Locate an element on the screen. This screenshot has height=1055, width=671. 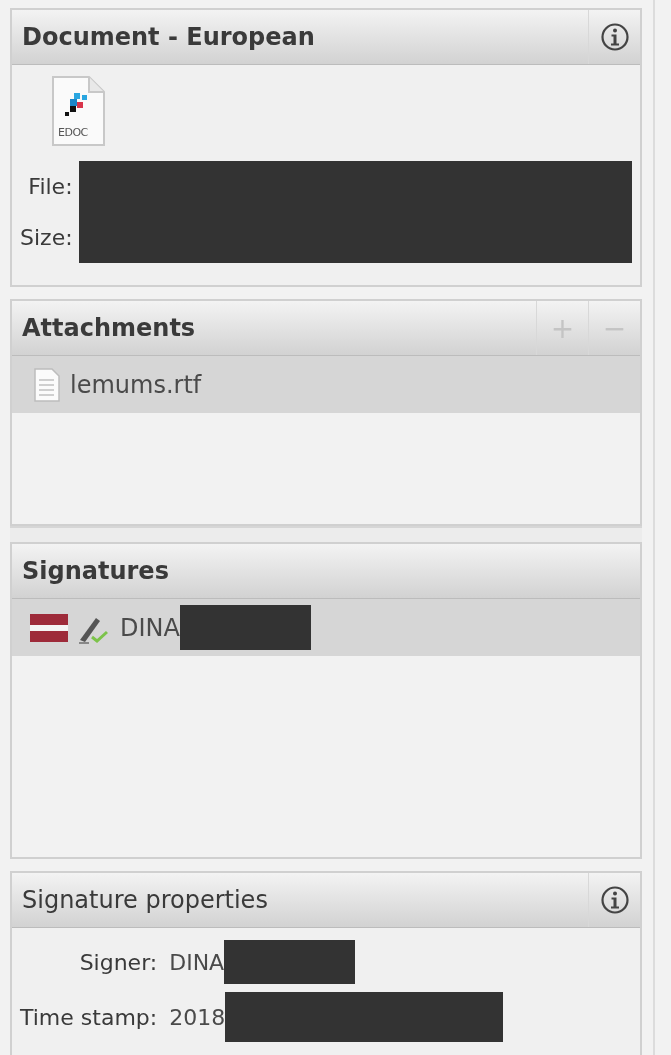
field-value: 2018 is located at coordinates (197, 1017).